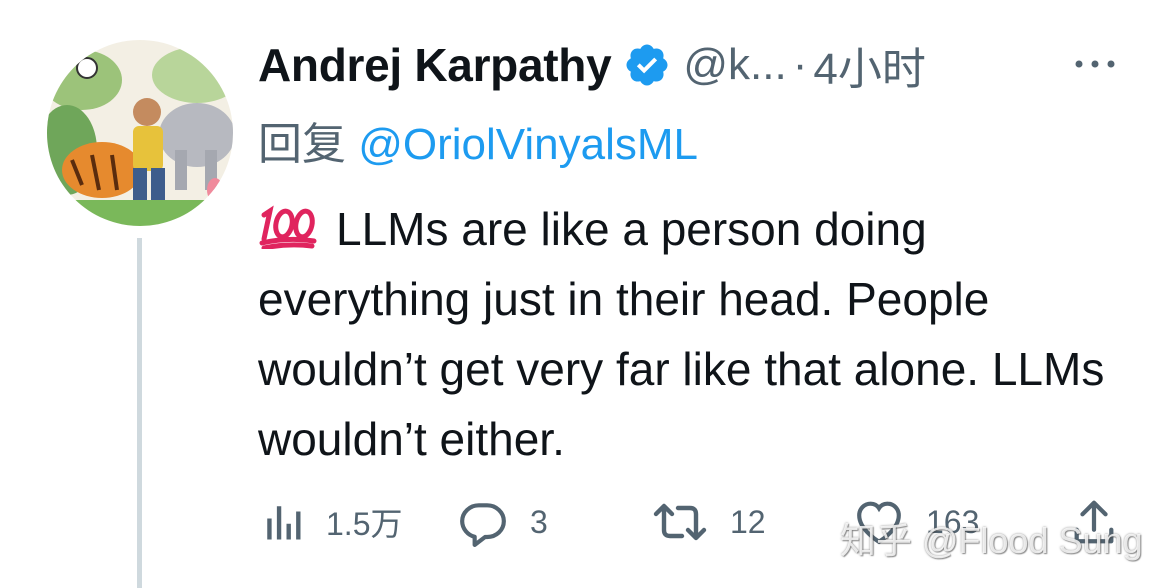 The image size is (1170, 588). What do you see at coordinates (748, 521) in the screenshot?
I see `retweet-count: 12` at bounding box center [748, 521].